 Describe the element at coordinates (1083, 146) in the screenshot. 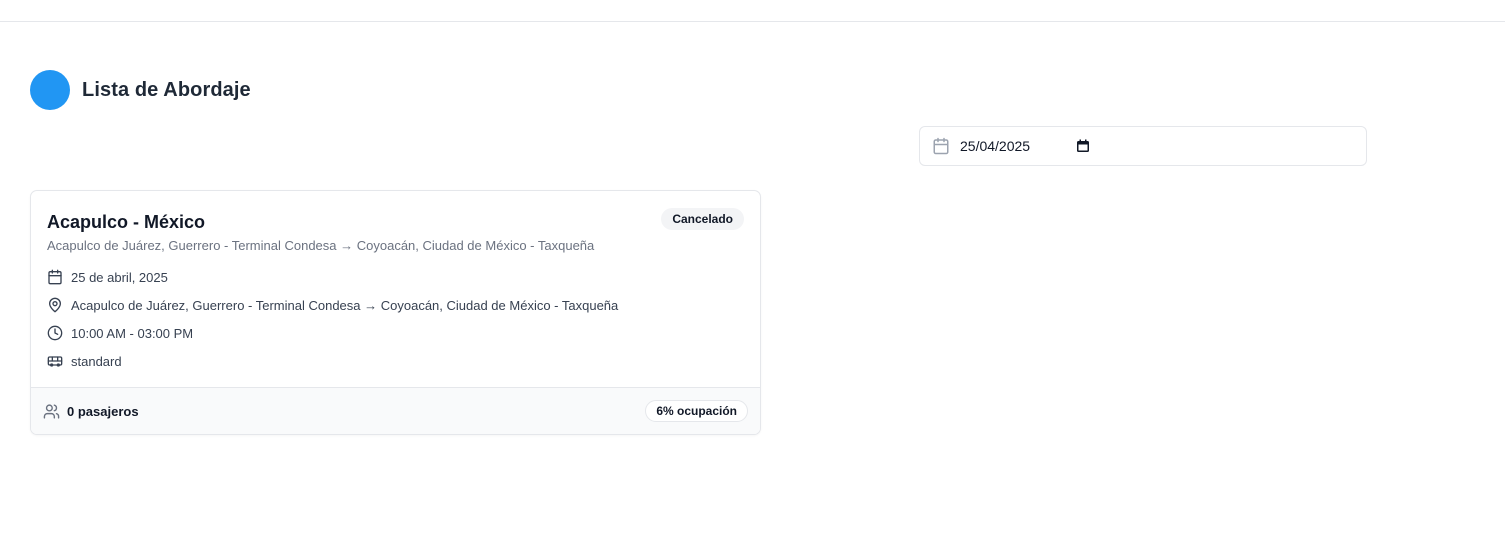

I see `calendar-picker-icon` at that location.